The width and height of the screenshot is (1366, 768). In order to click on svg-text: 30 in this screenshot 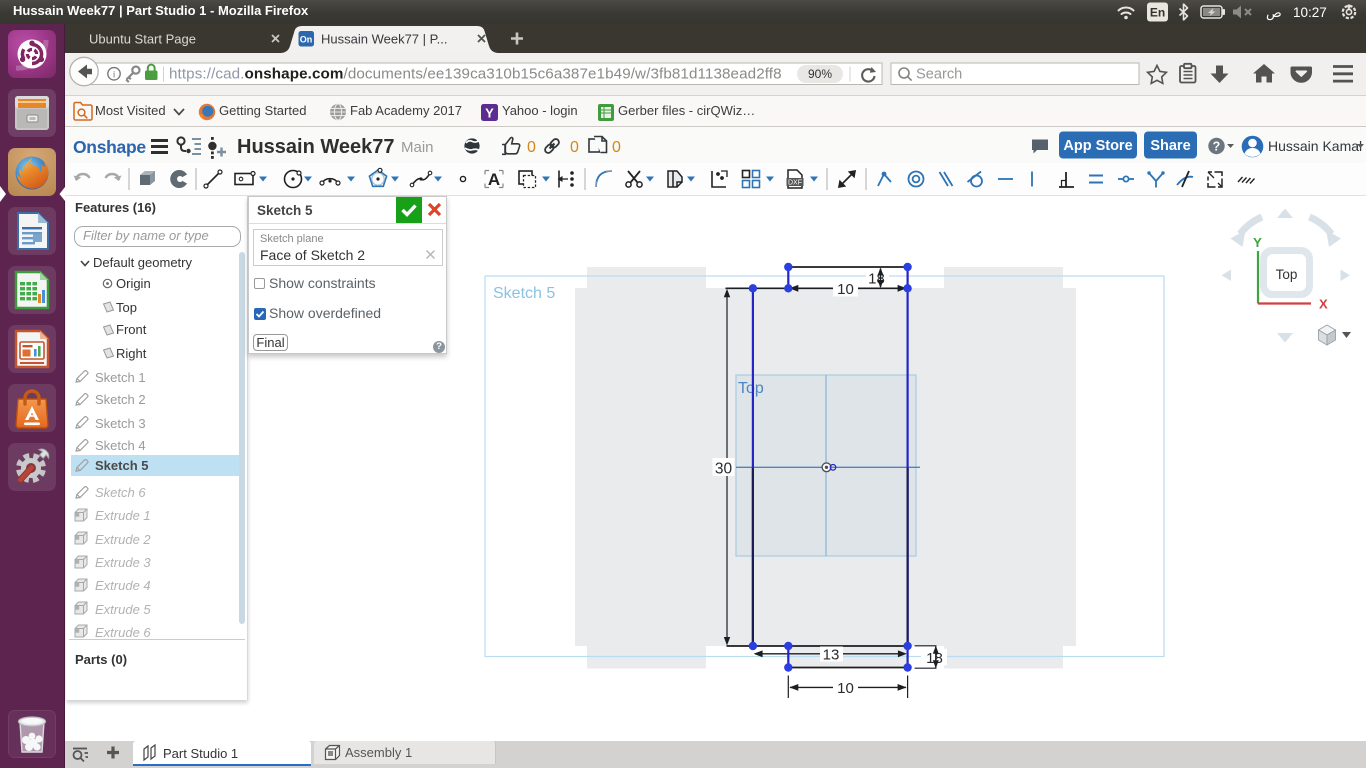, I will do `click(724, 469)`.